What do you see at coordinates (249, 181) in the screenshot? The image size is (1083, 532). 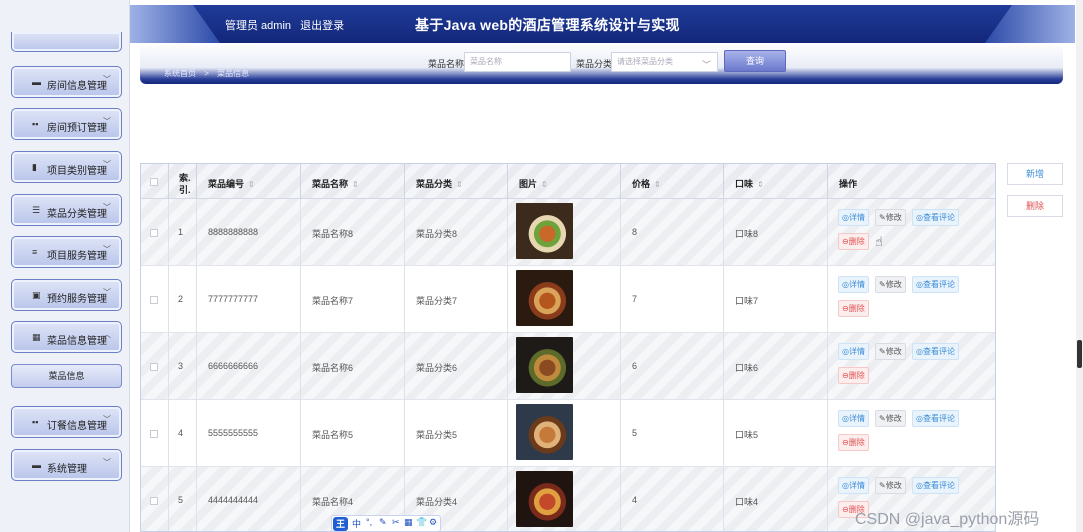 I see `header-dish-code: 菜品编号 ⇕` at bounding box center [249, 181].